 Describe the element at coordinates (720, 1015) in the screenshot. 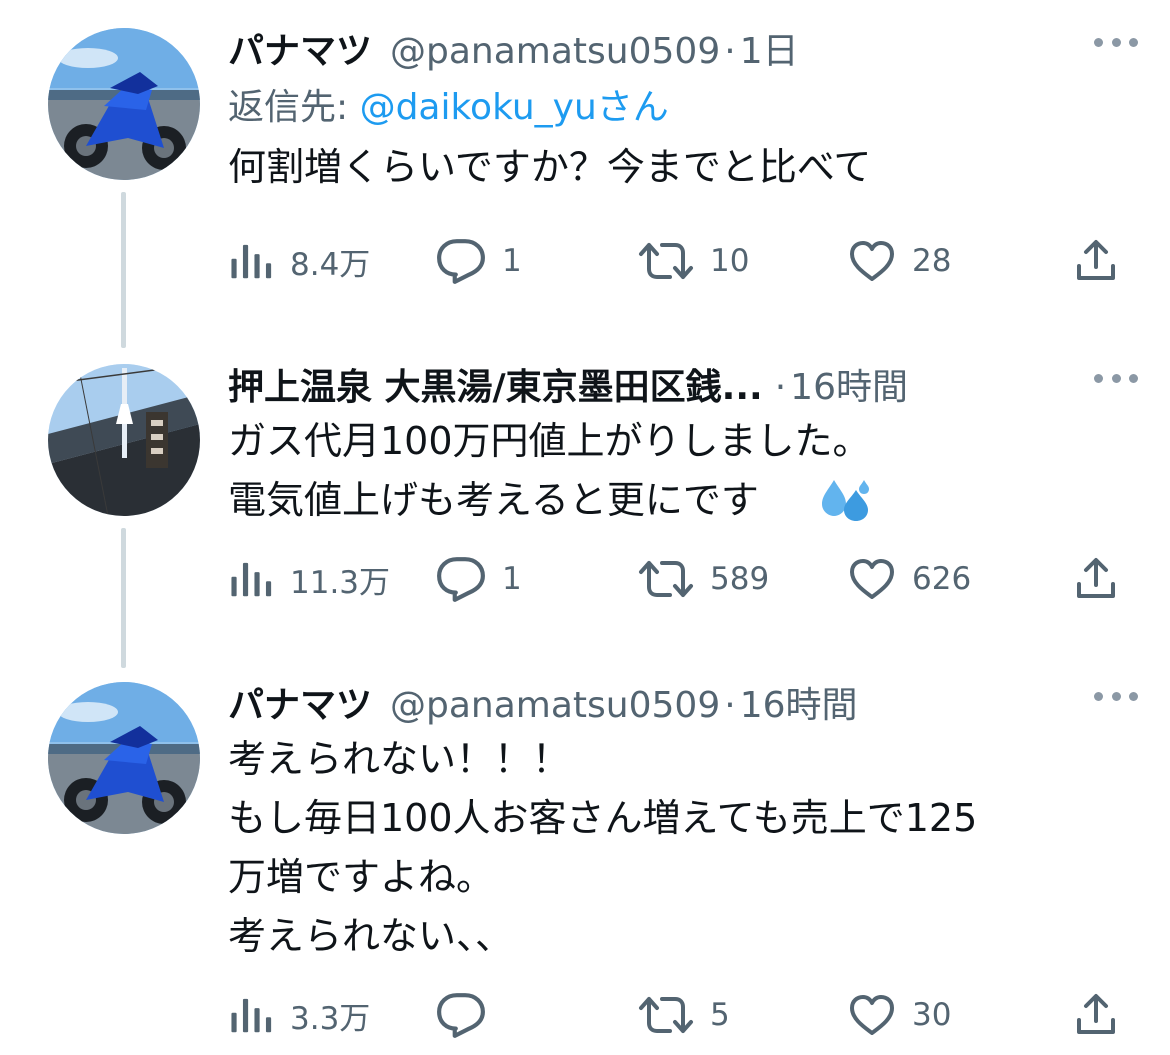

I see `retweet-count: 5` at that location.